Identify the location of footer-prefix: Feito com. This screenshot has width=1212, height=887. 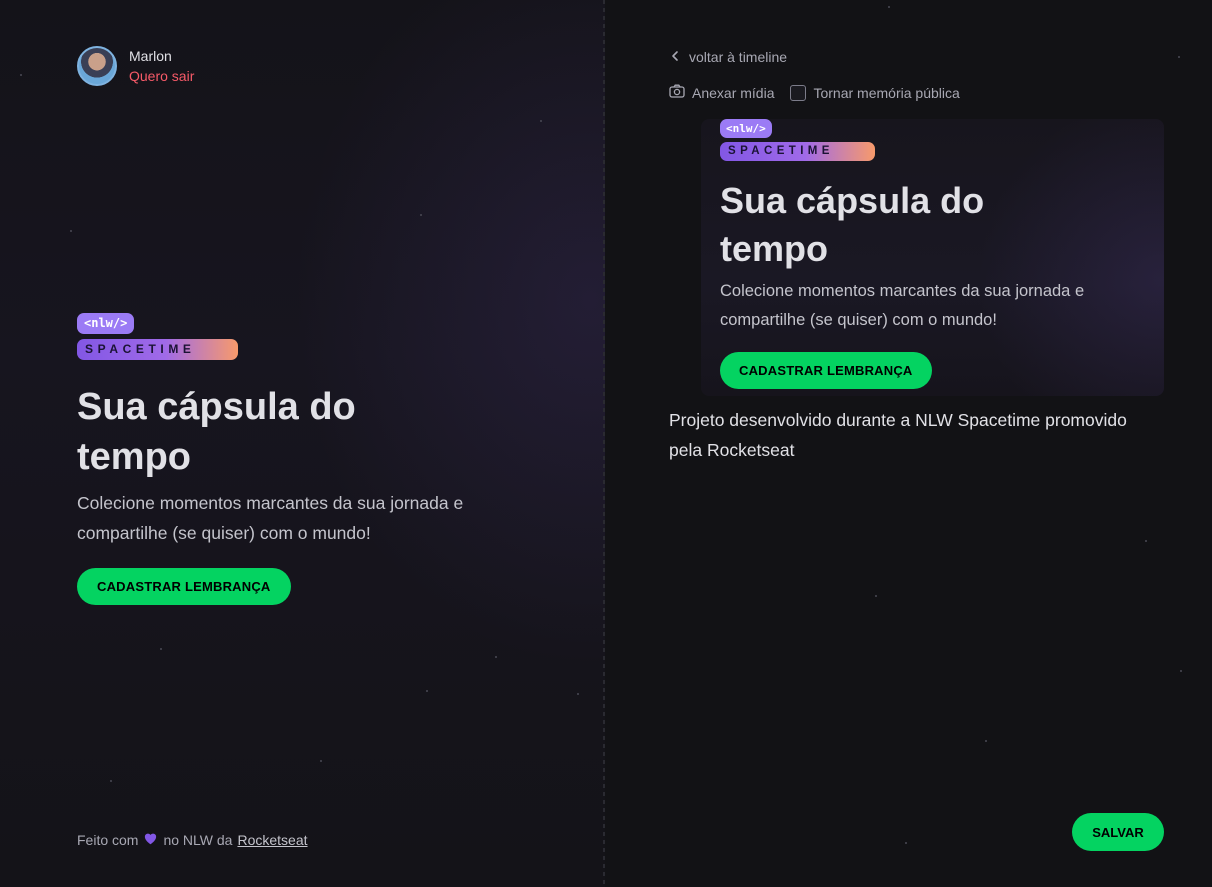
(108, 840).